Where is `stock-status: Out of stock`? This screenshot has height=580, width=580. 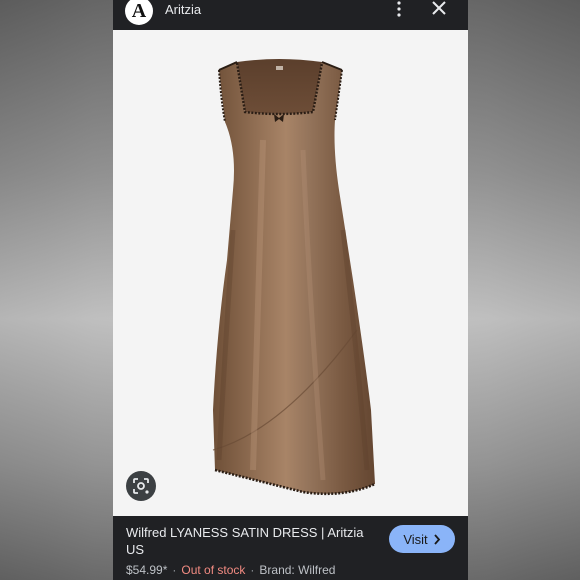
stock-status: Out of stock is located at coordinates (213, 570).